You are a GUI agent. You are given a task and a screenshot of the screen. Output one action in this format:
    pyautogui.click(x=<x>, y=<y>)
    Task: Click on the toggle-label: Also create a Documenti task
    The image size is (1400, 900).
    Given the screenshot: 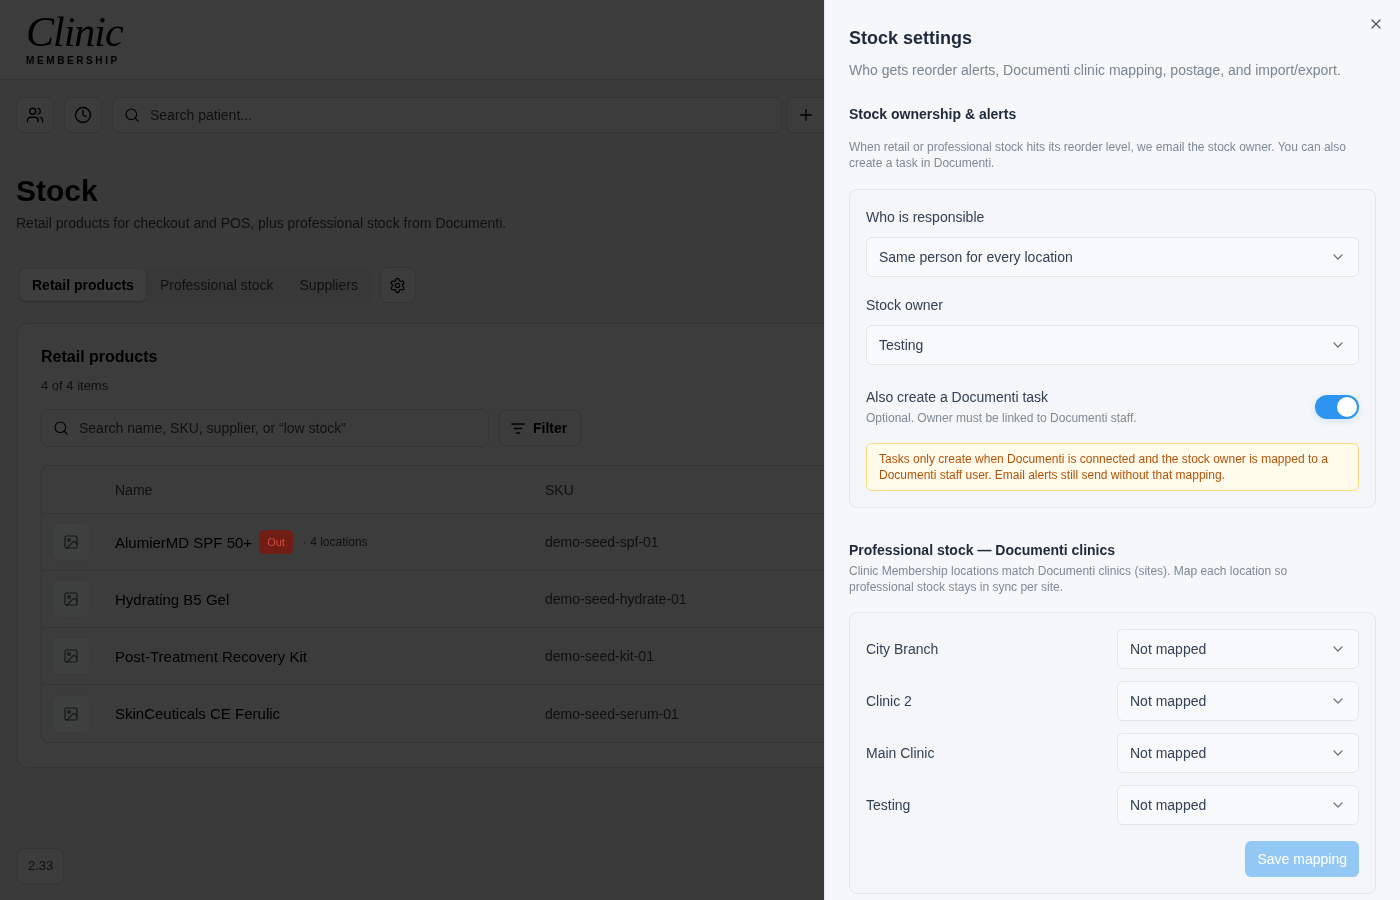 What is the action you would take?
    pyautogui.click(x=957, y=397)
    